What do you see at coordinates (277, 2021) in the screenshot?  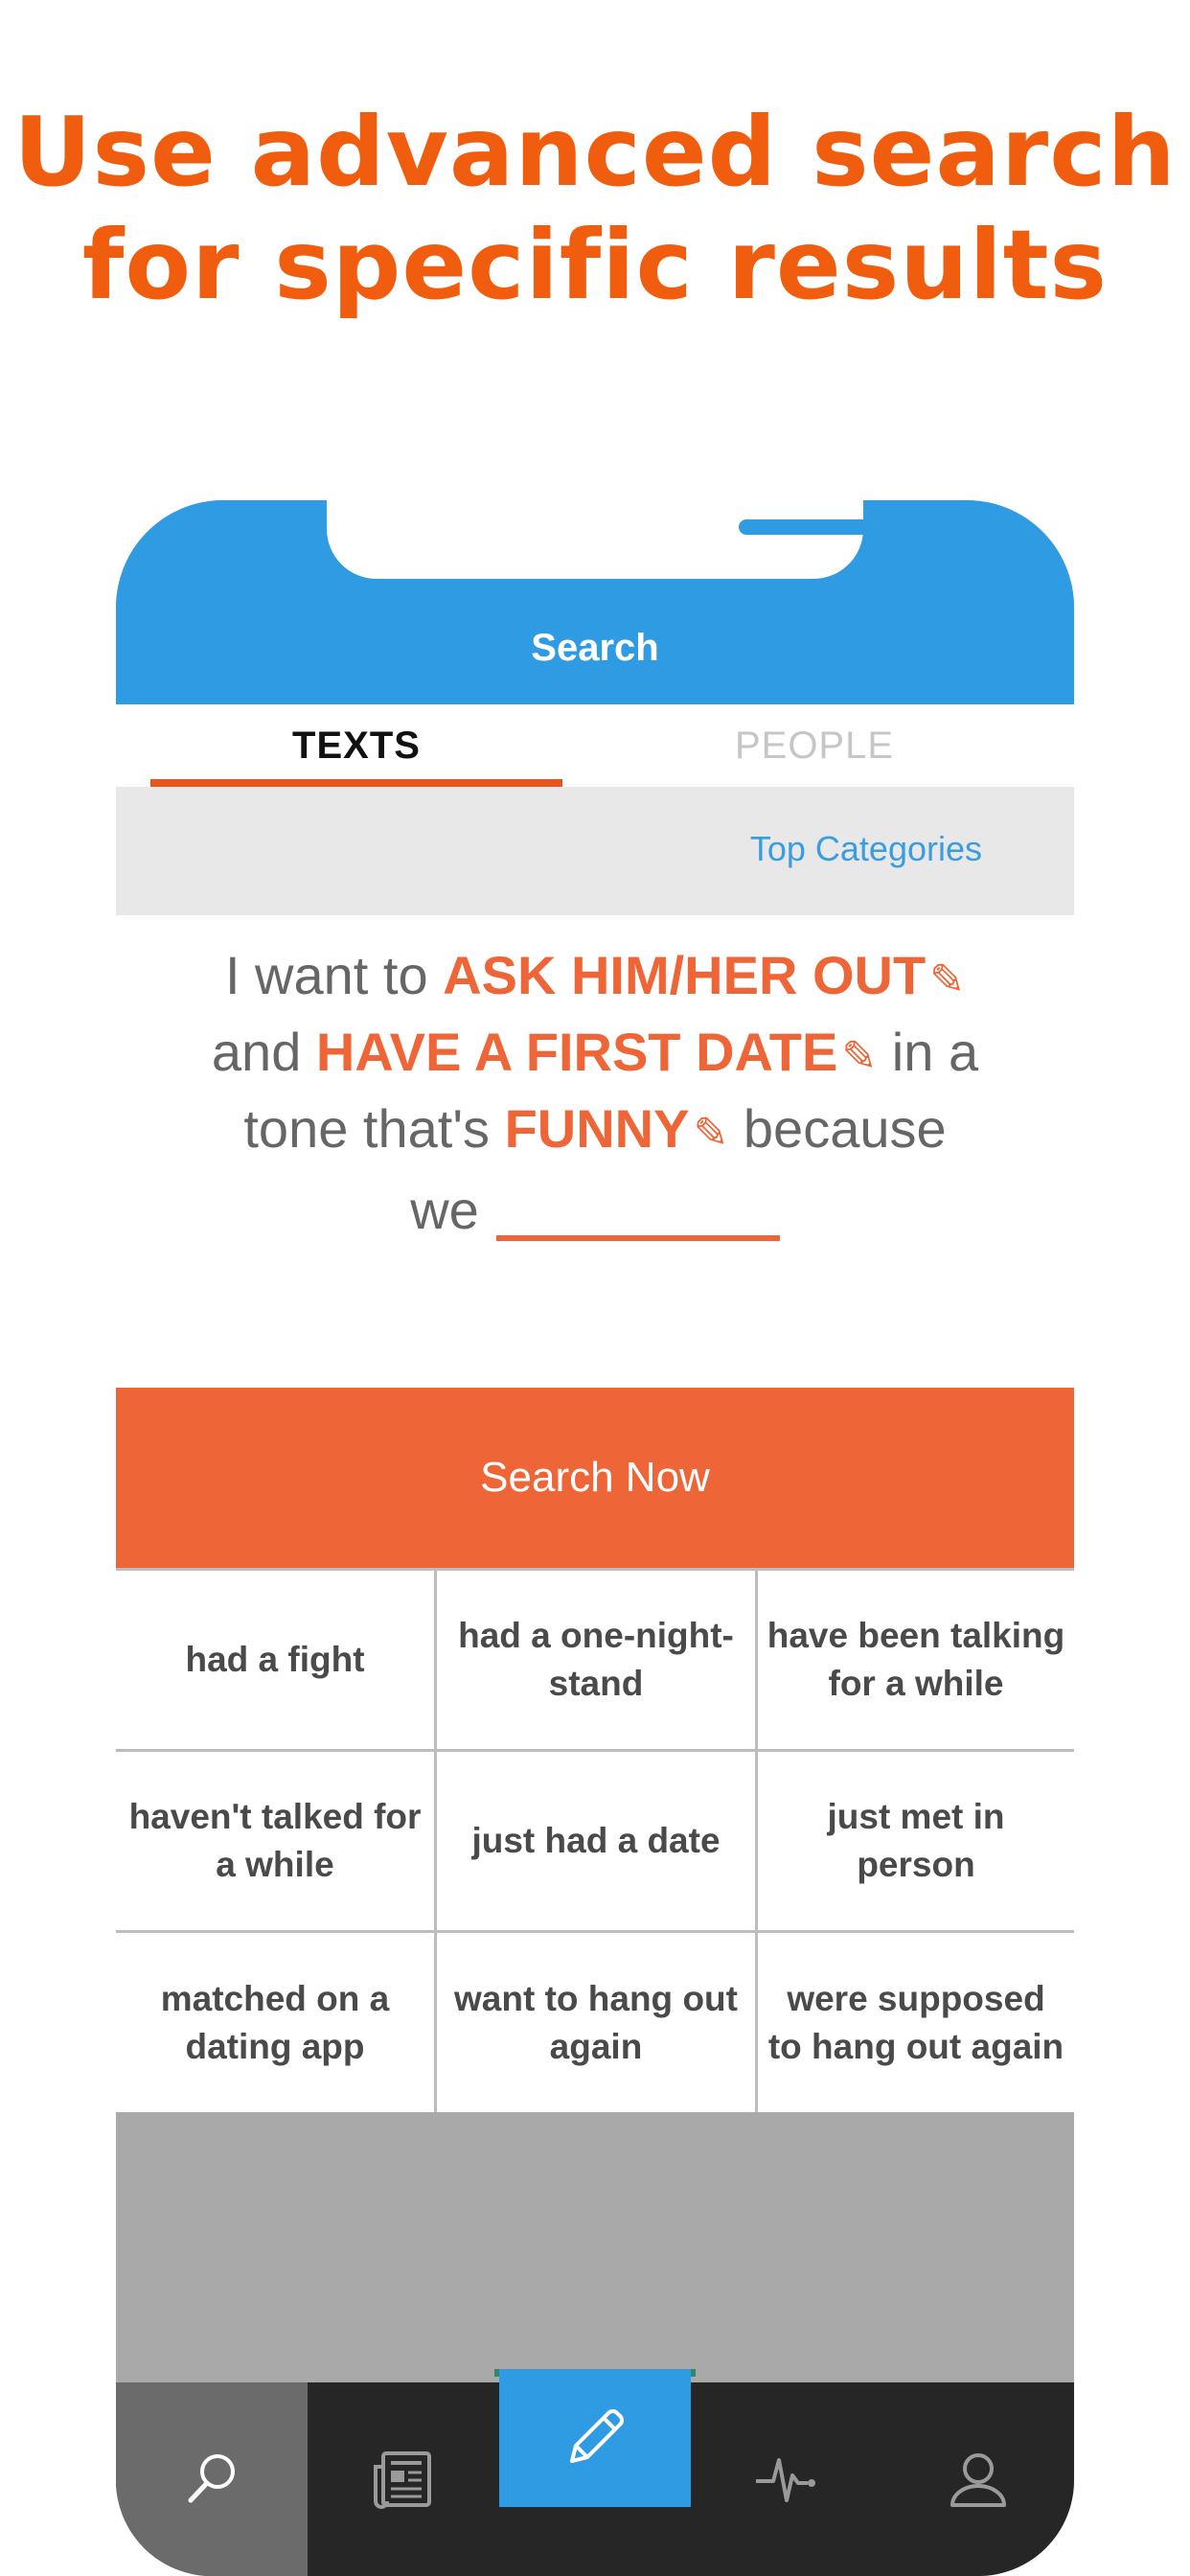 I see `option-cell: matched on a dating app` at bounding box center [277, 2021].